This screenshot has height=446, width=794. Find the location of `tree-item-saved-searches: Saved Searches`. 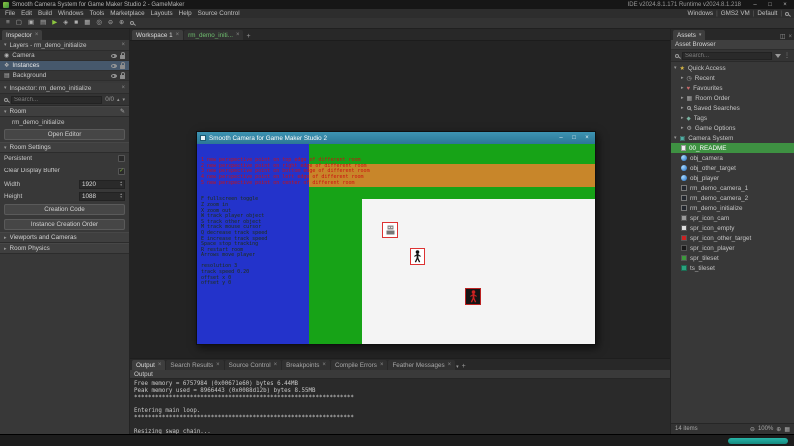

tree-item-saved-searches: Saved Searches is located at coordinates (732, 108).